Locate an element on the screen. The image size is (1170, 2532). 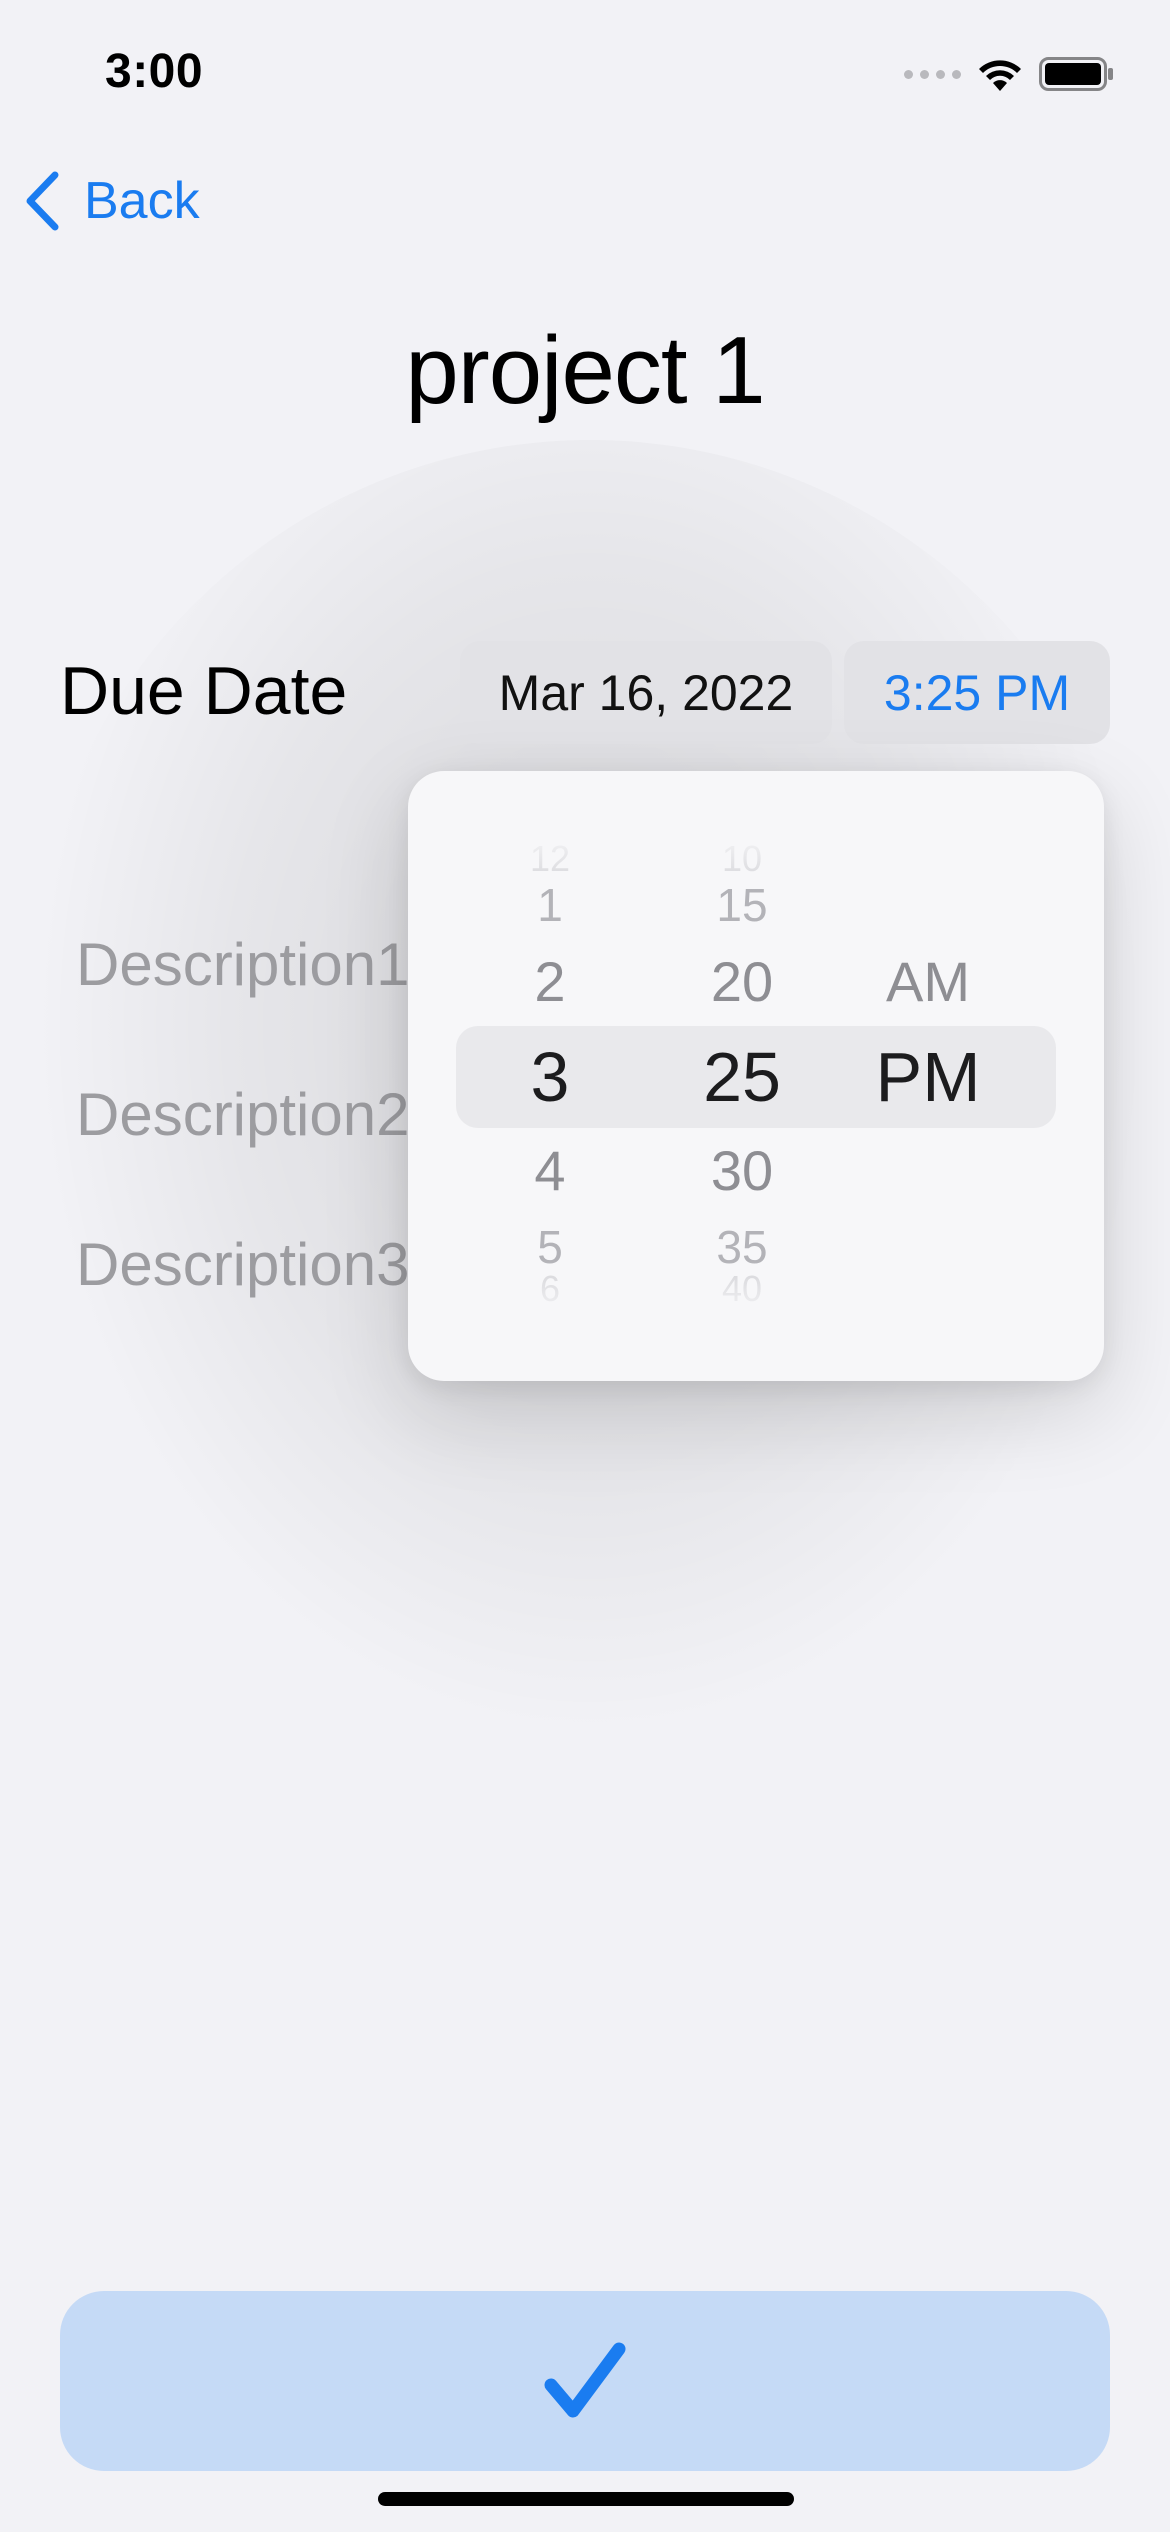
minute-selected: 25 is located at coordinates (742, 1077).